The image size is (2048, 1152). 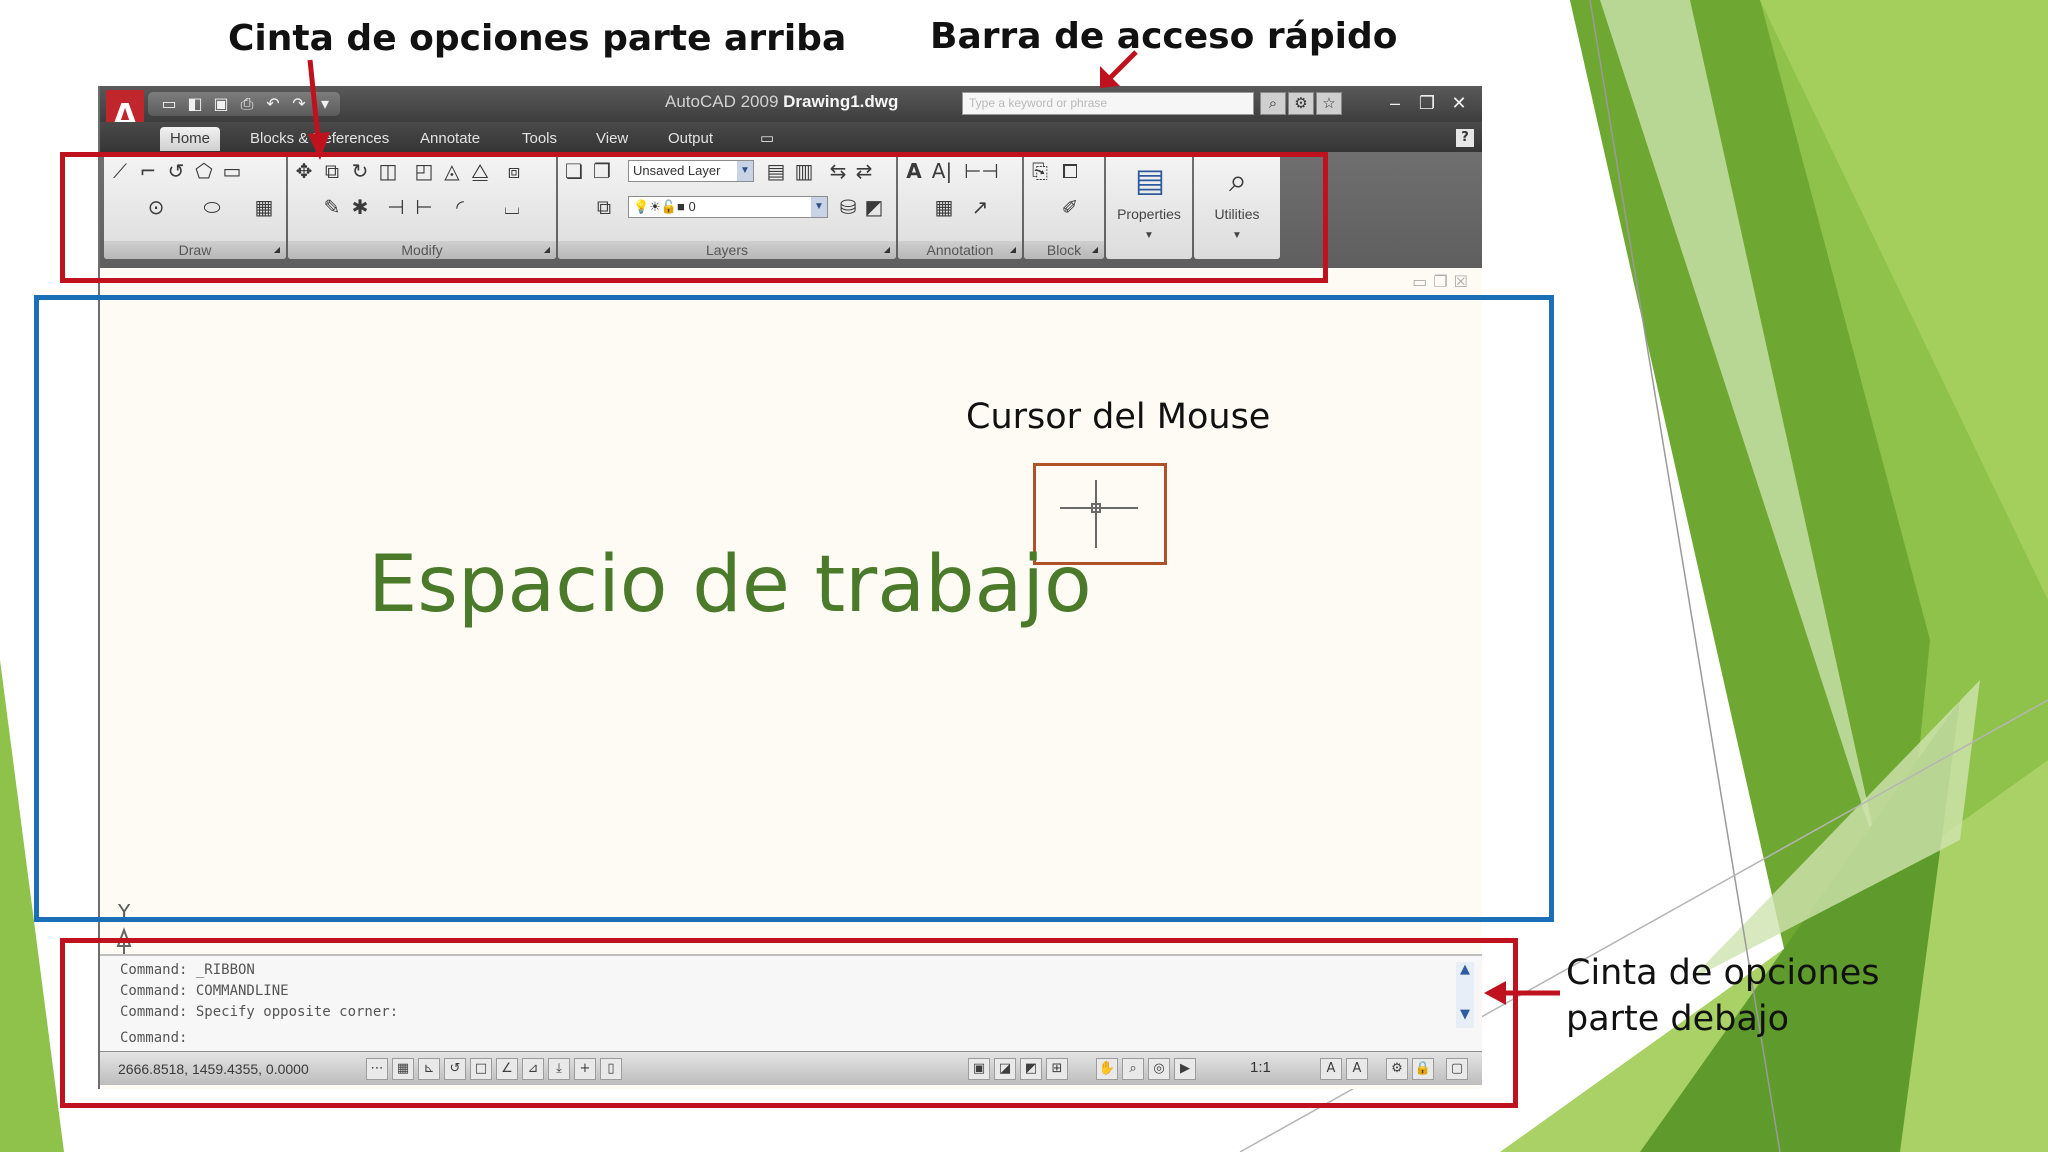 What do you see at coordinates (841, 101) in the screenshot?
I see `file-name: Drawing1.dwg` at bounding box center [841, 101].